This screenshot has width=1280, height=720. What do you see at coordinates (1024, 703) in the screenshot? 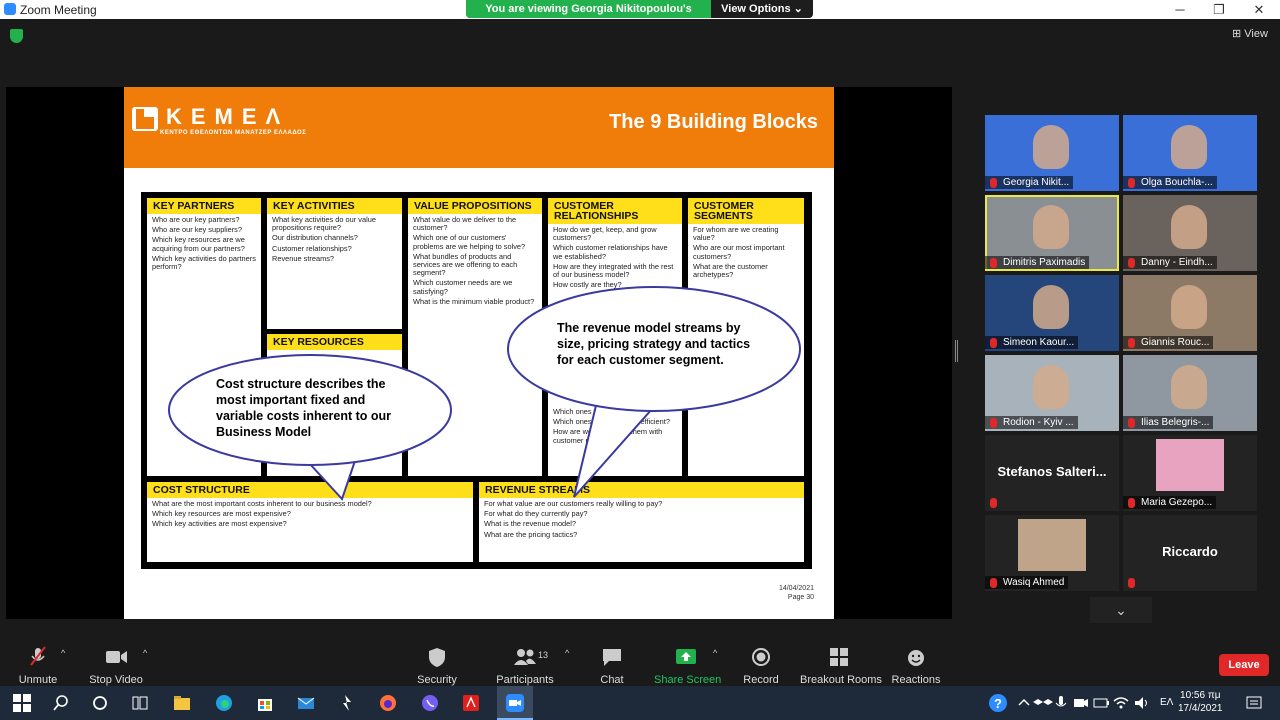
I see `tray-expand-icon` at bounding box center [1024, 703].